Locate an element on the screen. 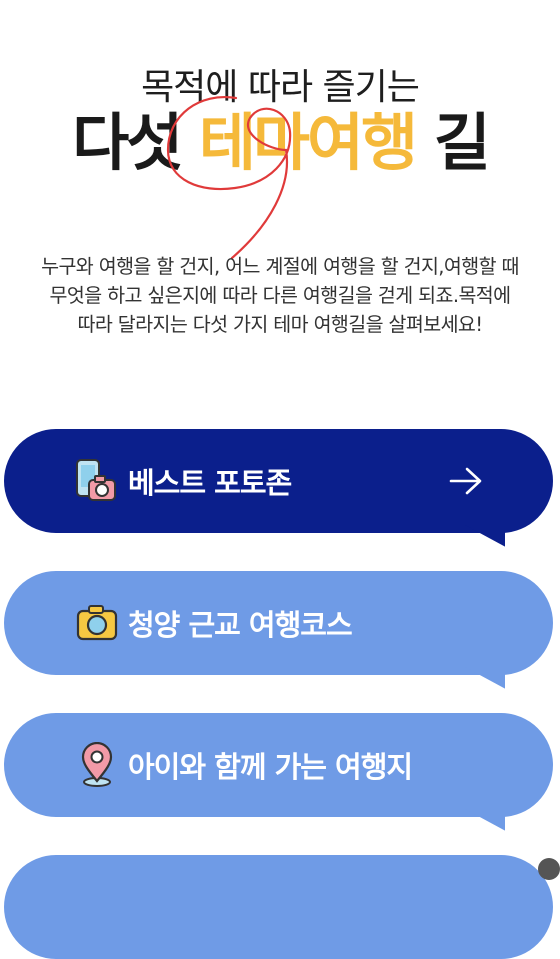  menu-button-partial is located at coordinates (278, 907).